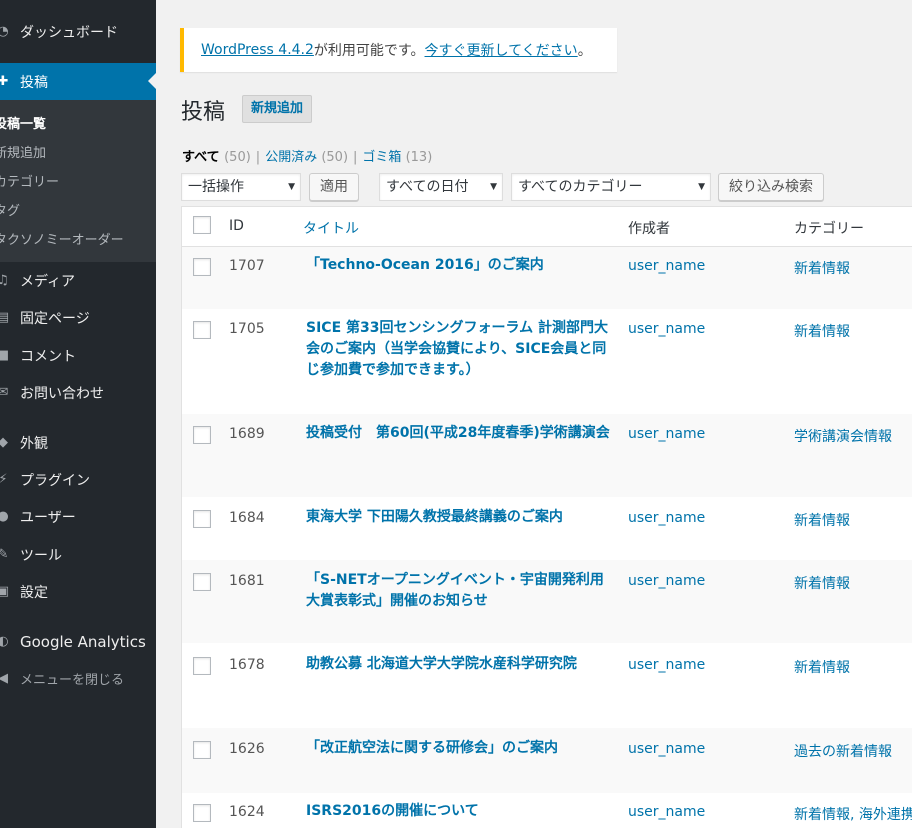  I want to click on submenu-all-posts: 投稿一覧, so click(23, 122).